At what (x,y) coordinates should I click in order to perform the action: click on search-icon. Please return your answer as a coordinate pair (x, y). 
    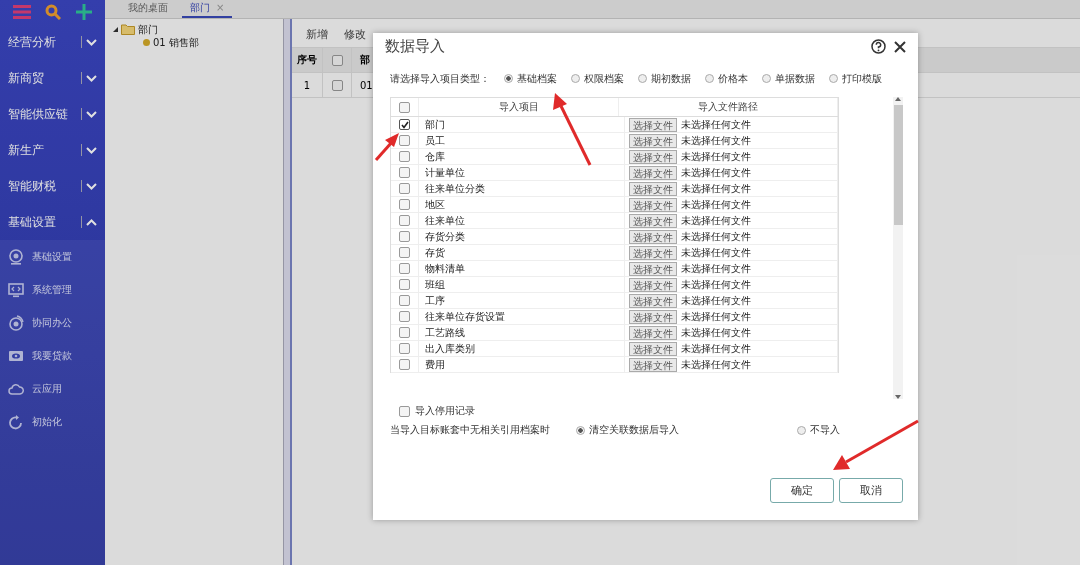
    Looking at the image, I should click on (53, 12).